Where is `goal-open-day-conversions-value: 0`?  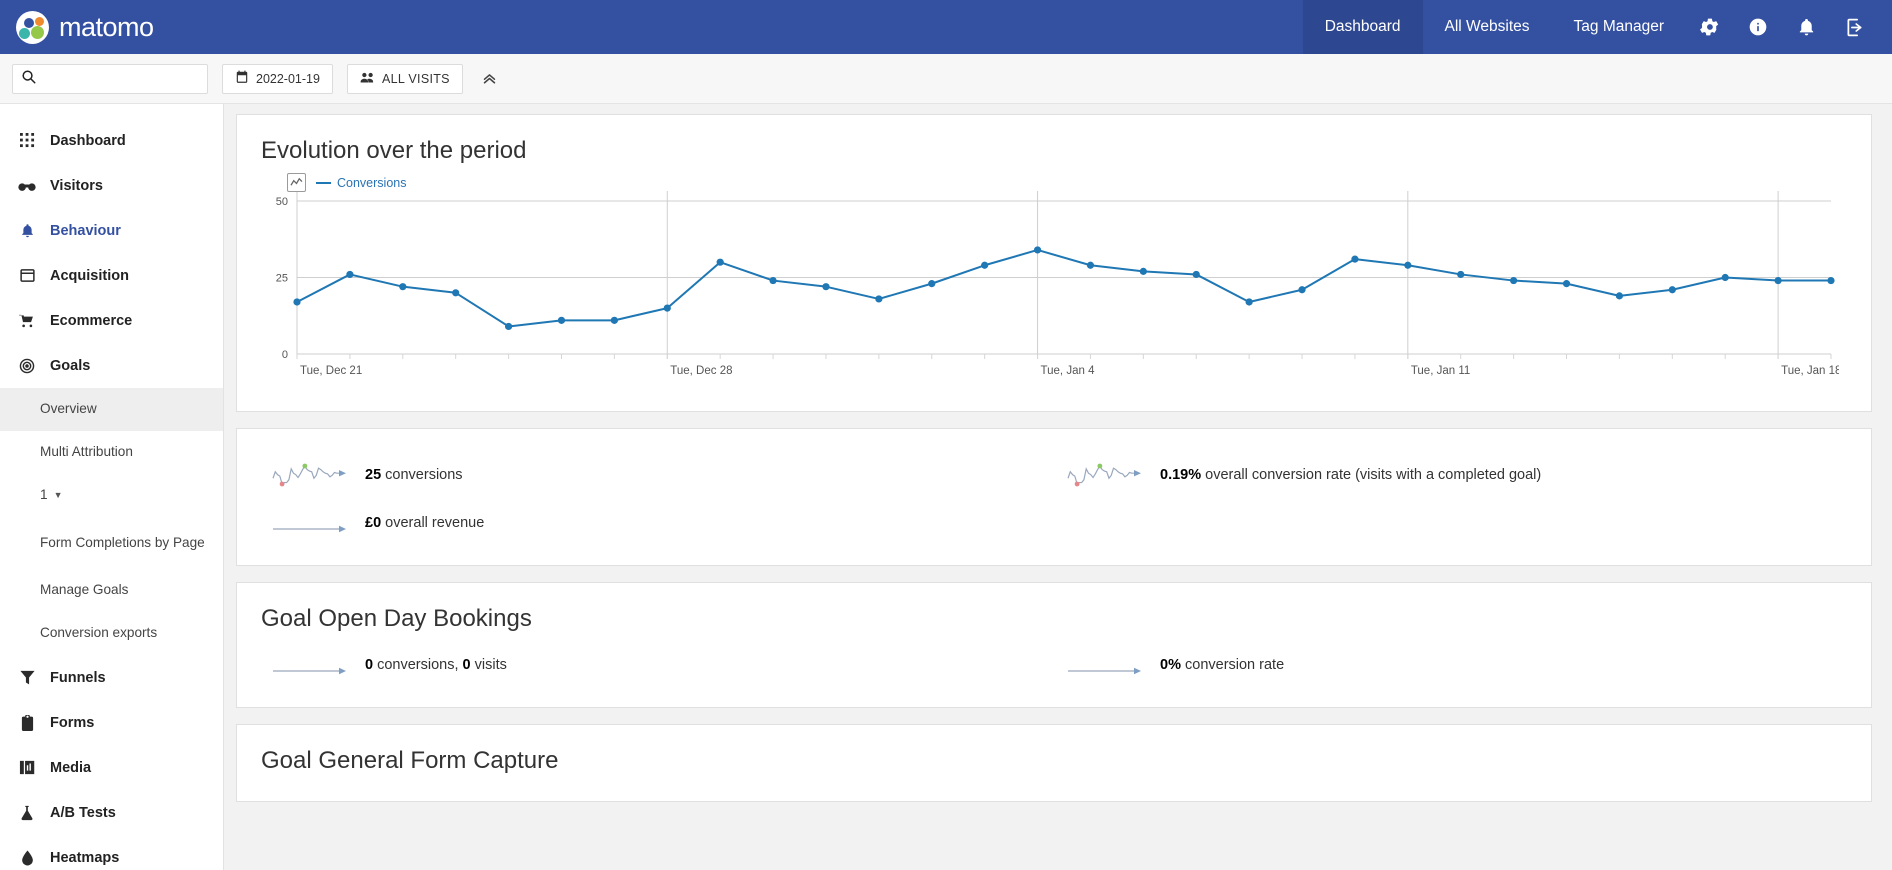
goal-open-day-conversions-value: 0 is located at coordinates (369, 665).